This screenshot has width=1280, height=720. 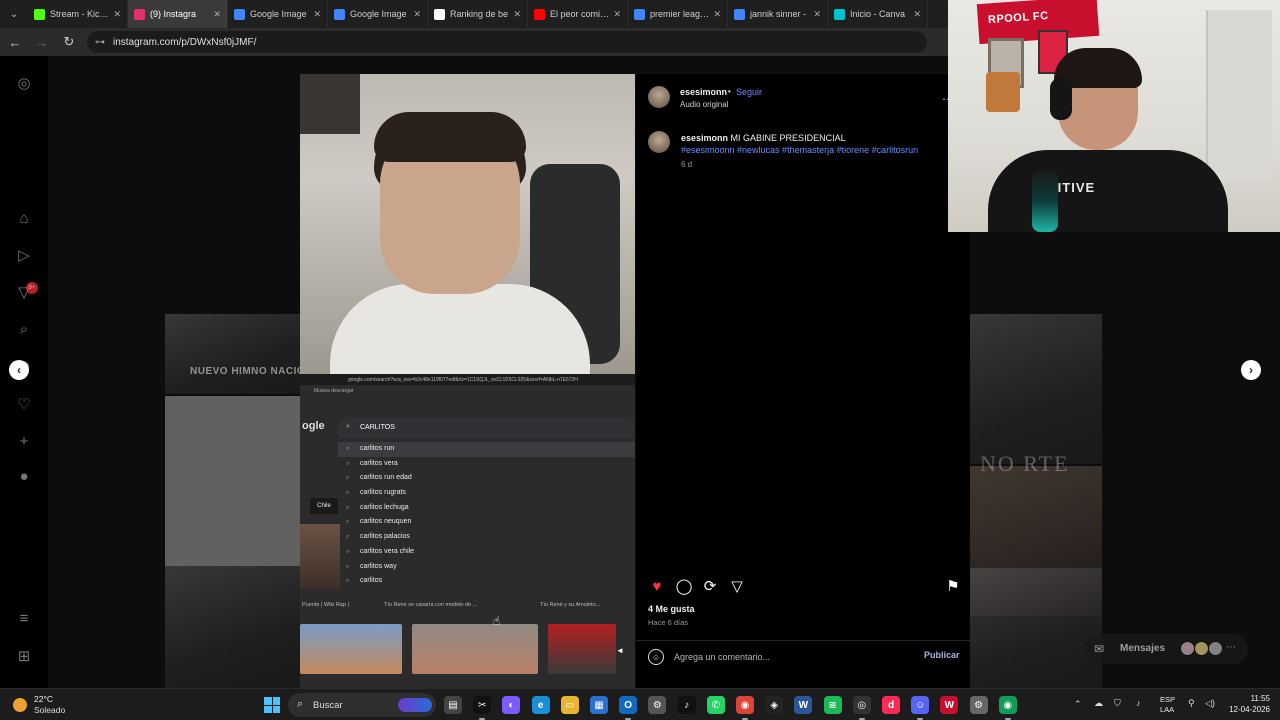 What do you see at coordinates (330, 104) in the screenshot?
I see `wall-poster` at bounding box center [330, 104].